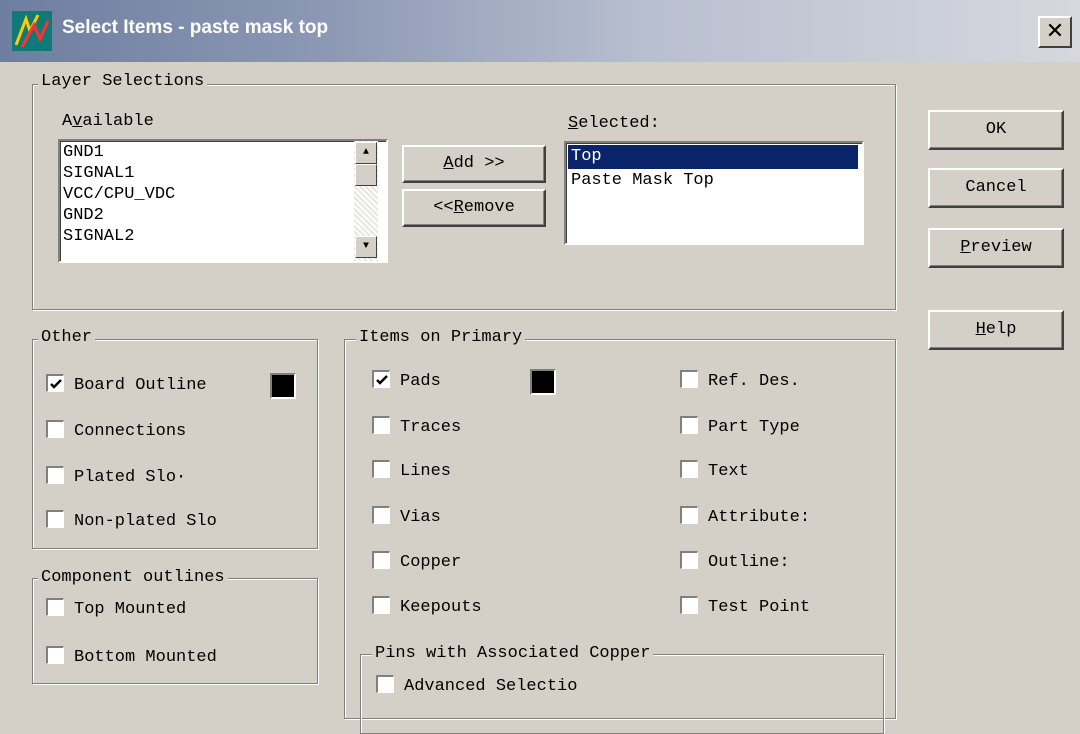 This screenshot has height=734, width=1080. Describe the element at coordinates (614, 123) in the screenshot. I see `selected-label: Selected:` at that location.